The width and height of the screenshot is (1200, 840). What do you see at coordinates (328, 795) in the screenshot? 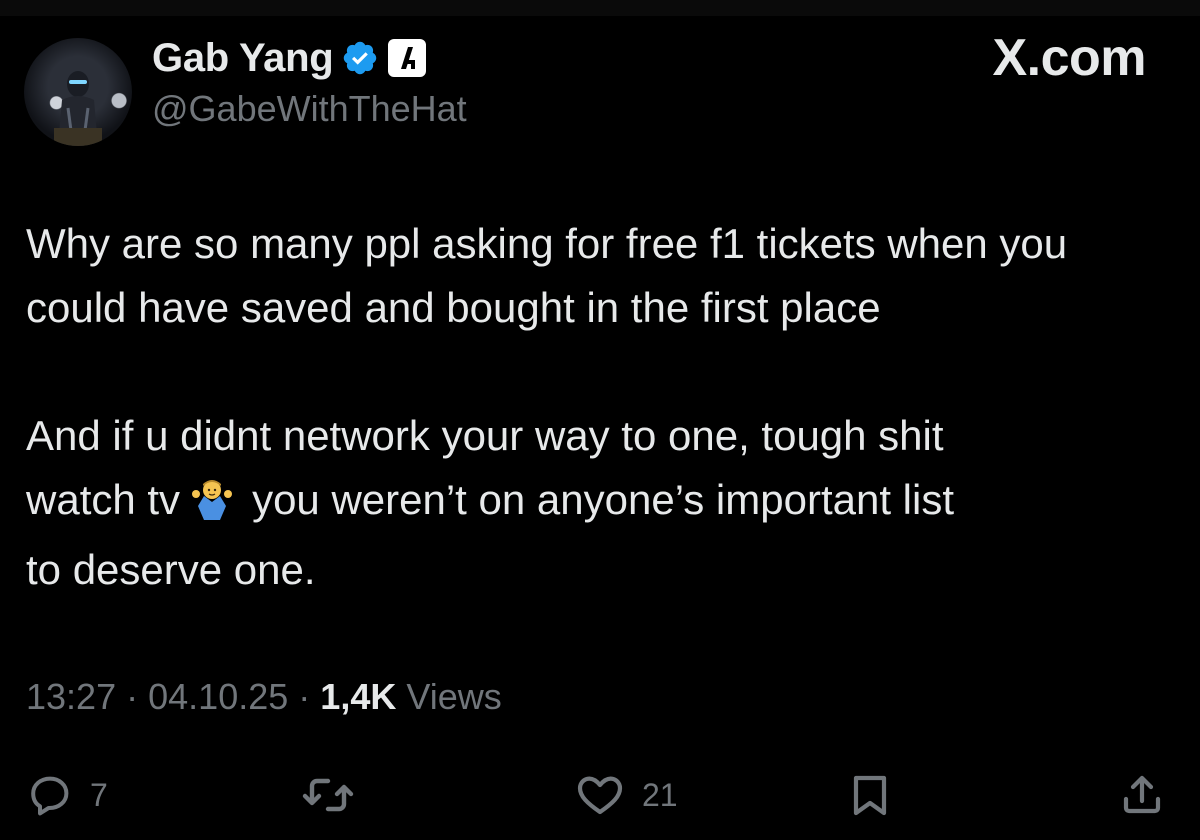
I see `repost-icon` at bounding box center [328, 795].